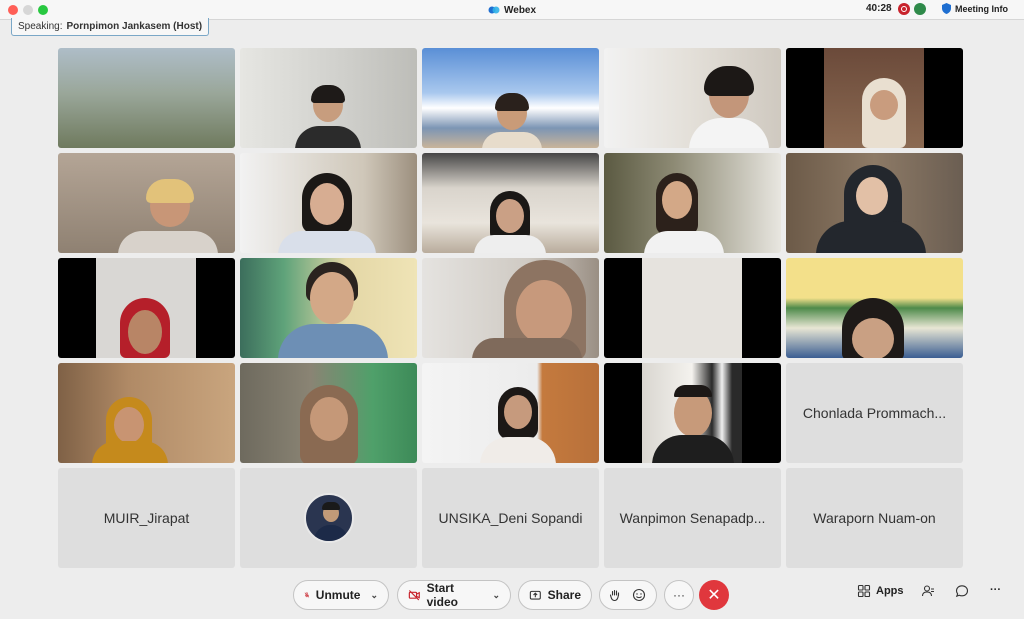 The width and height of the screenshot is (1024, 619). Describe the element at coordinates (564, 595) in the screenshot. I see `share-label: Share` at that location.